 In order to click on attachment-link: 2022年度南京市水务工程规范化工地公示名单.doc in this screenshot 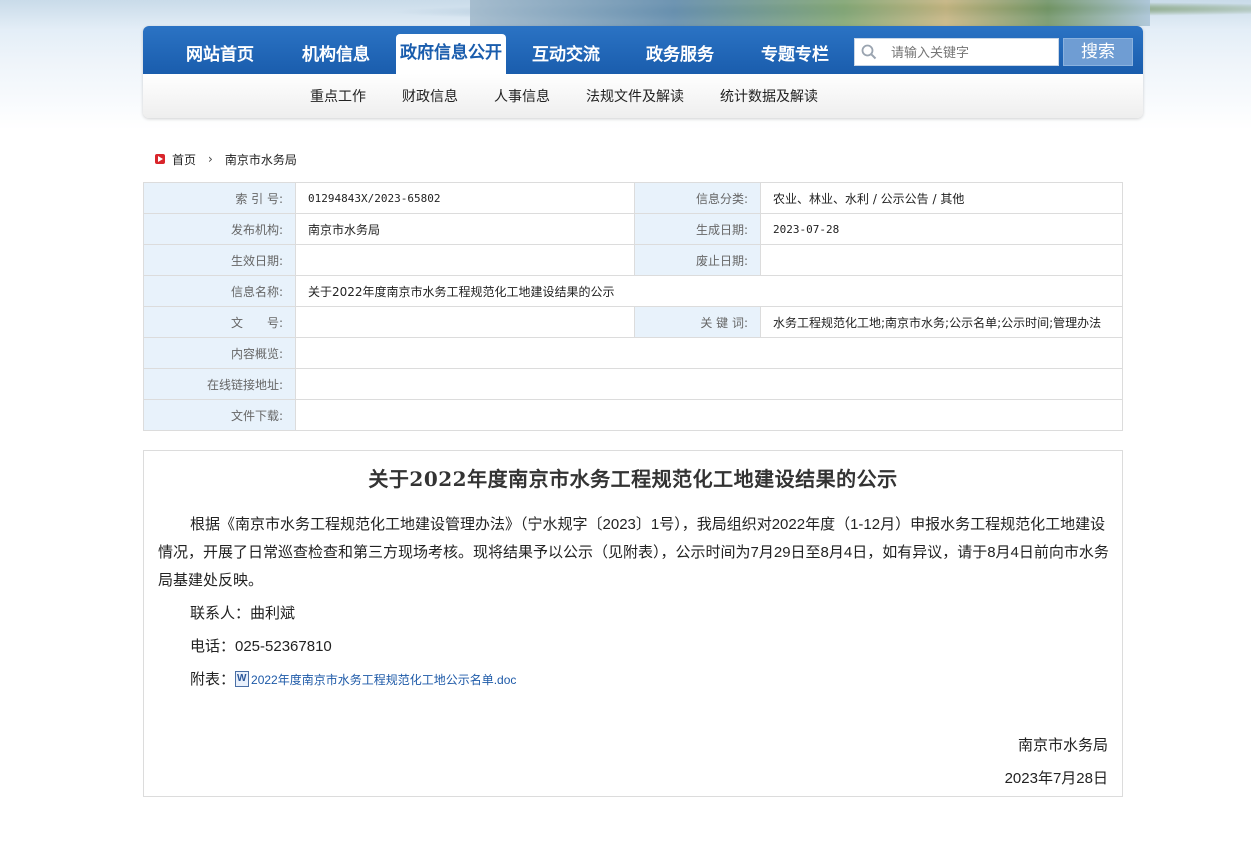, I will do `click(383, 680)`.